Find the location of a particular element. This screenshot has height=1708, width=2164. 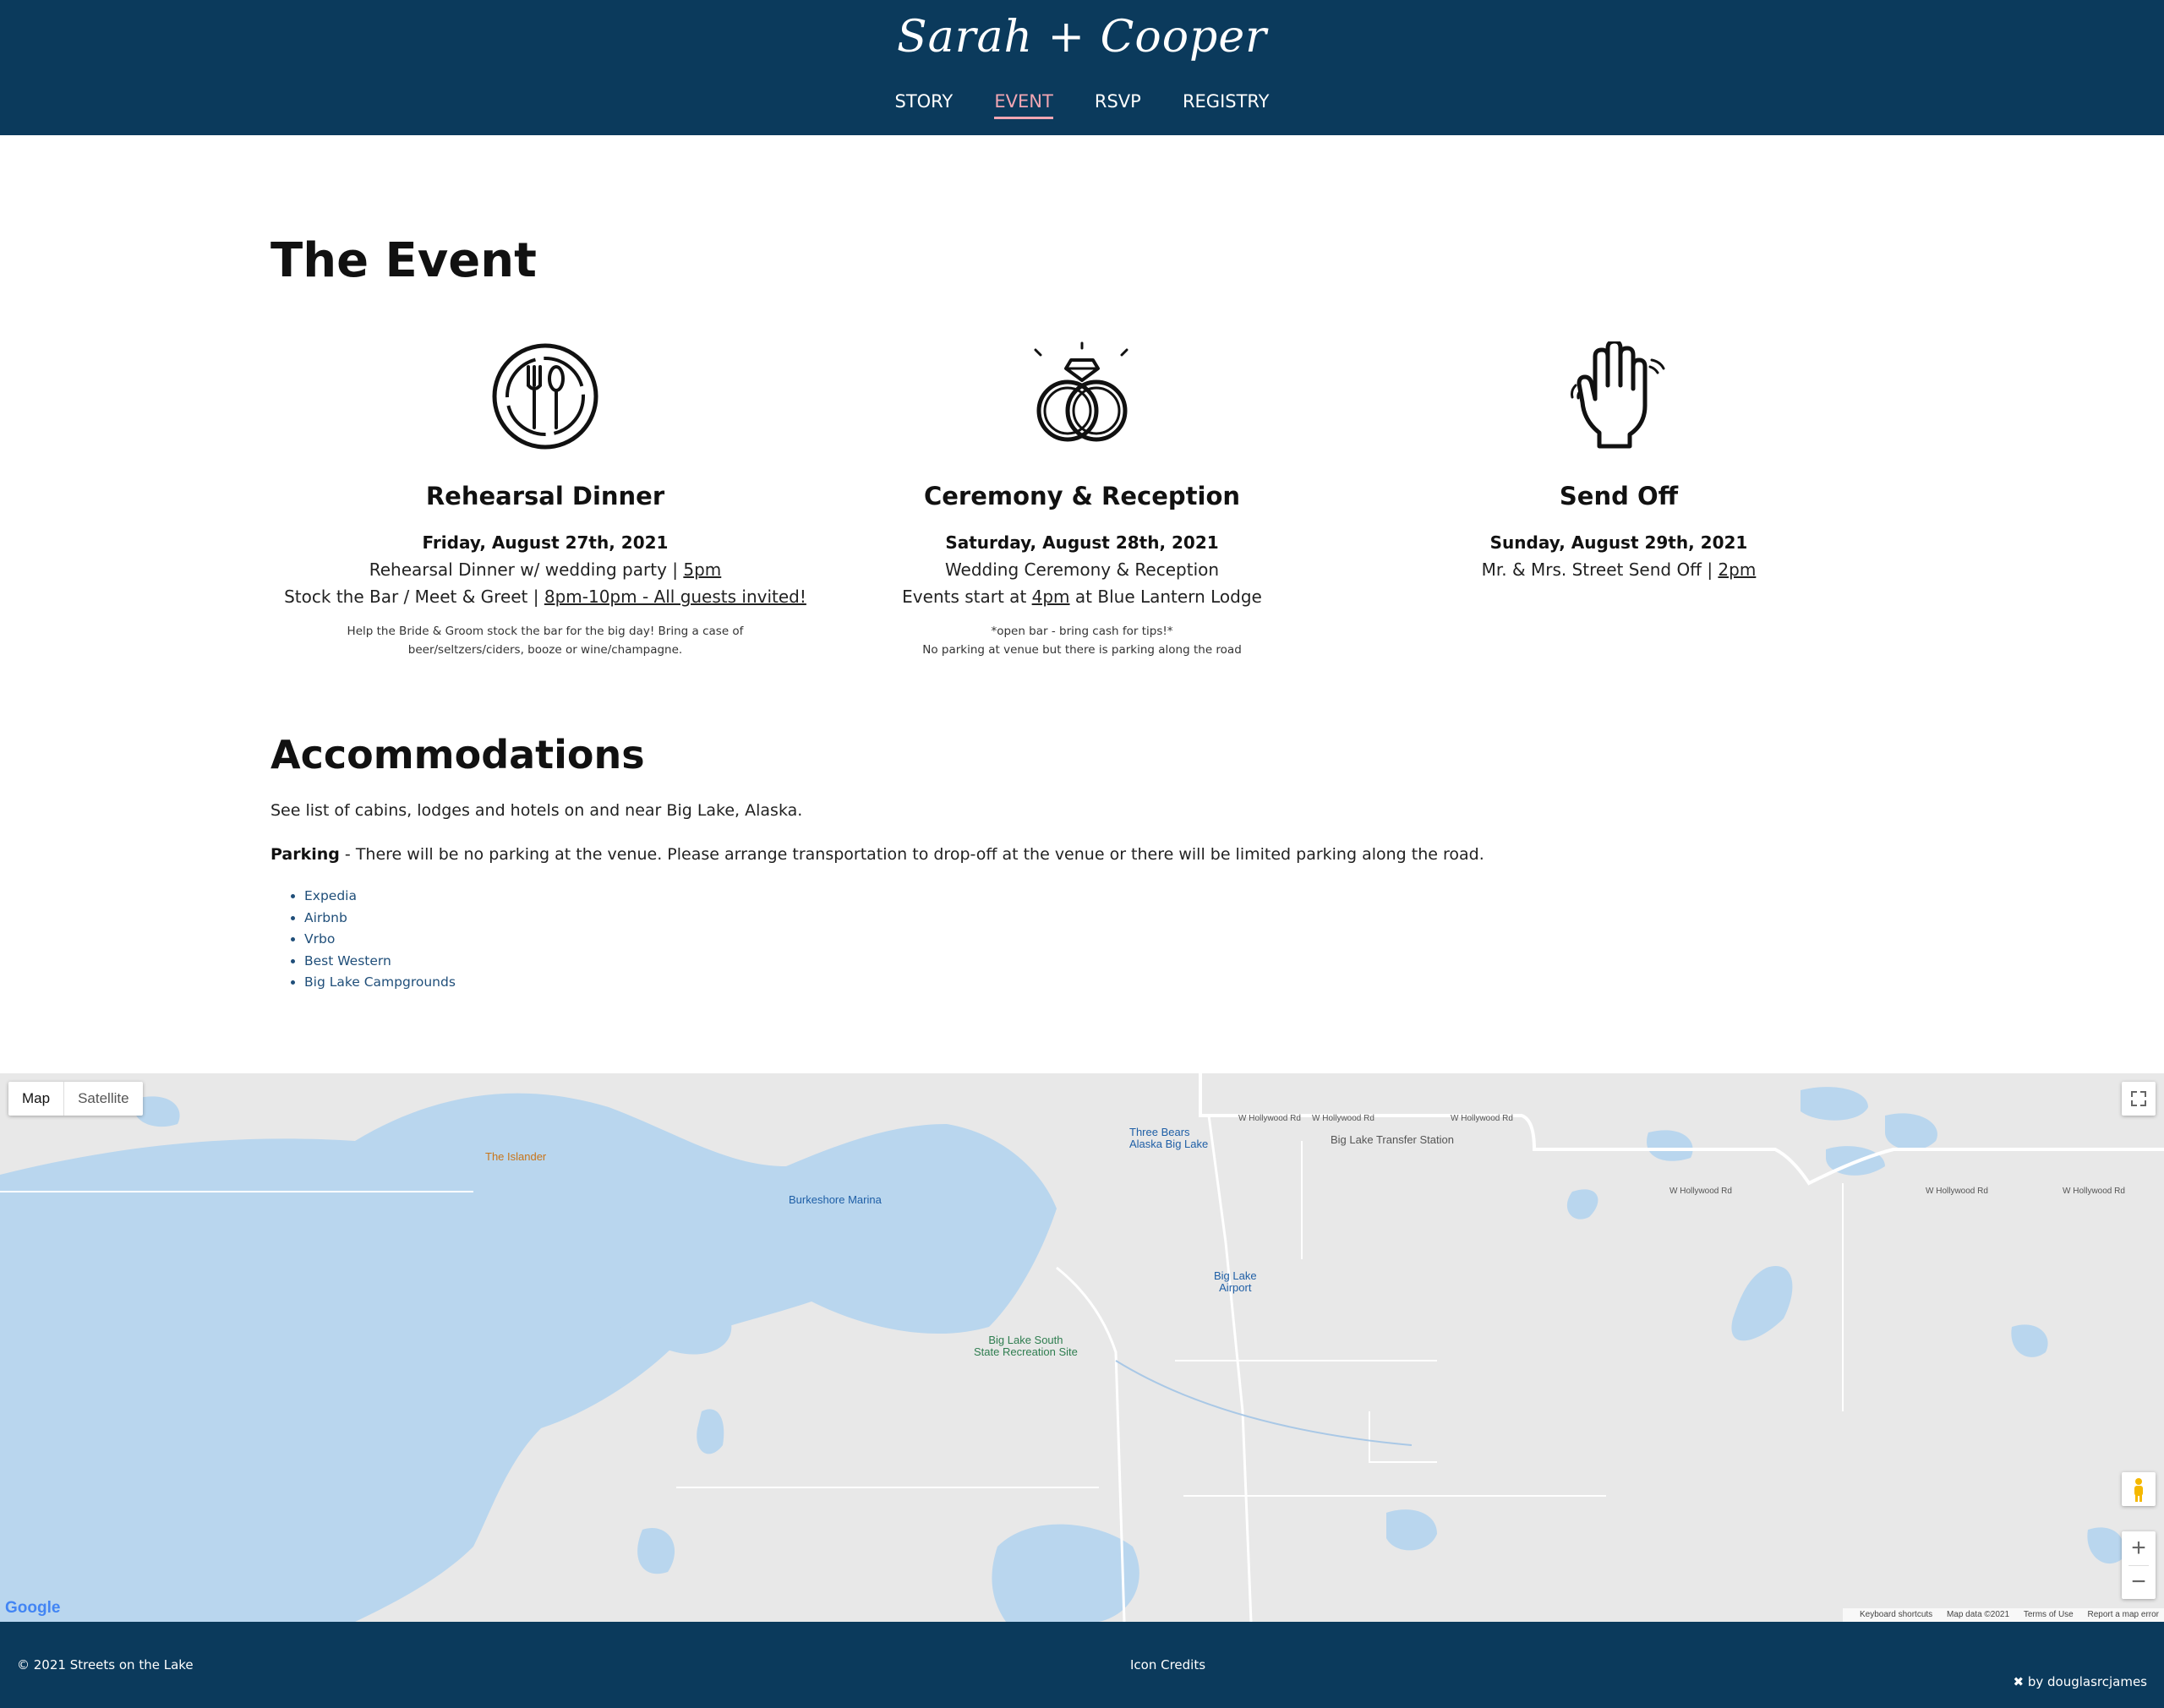

poi-three-bears: Three Bears Alaska Big Lake is located at coordinates (1169, 1138).